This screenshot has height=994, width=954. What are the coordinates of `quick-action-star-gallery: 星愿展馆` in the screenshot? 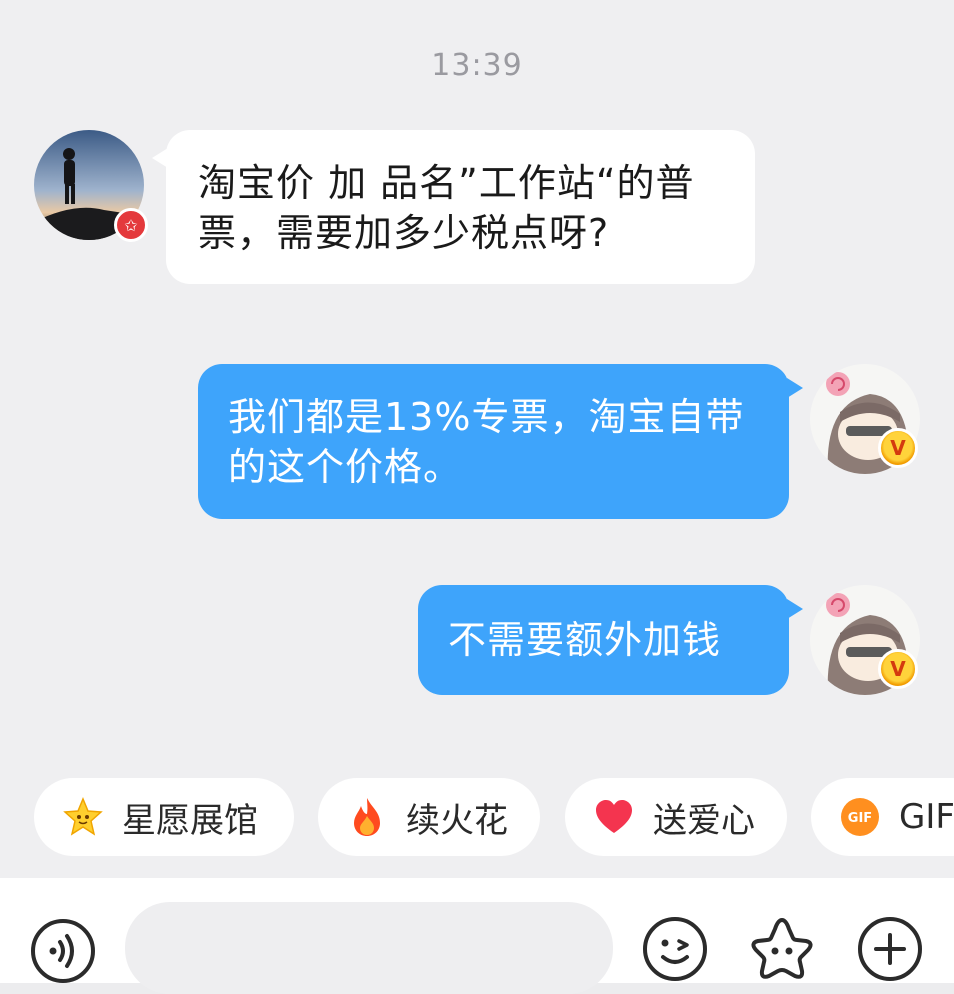 It's located at (164, 817).